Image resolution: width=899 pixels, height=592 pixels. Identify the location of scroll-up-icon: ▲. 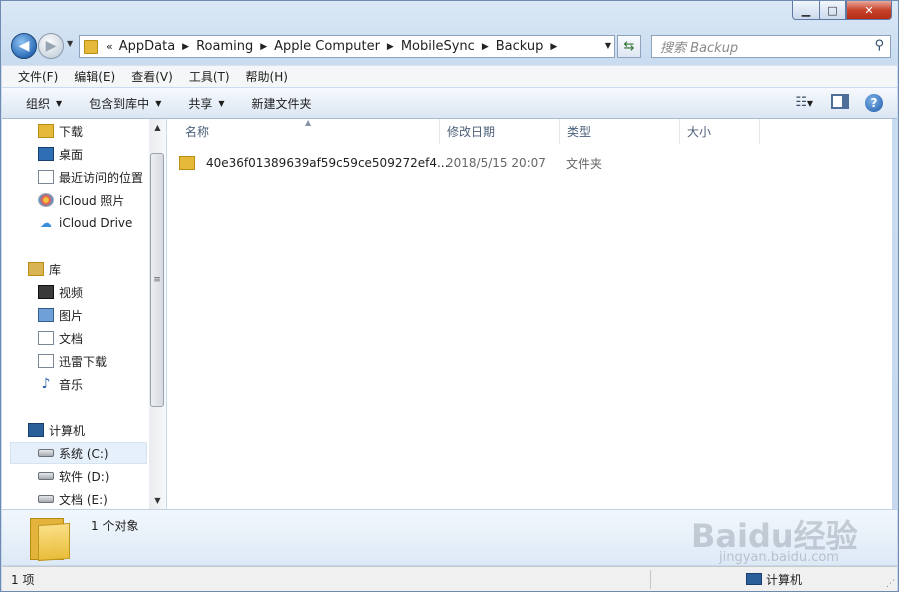
(157, 127).